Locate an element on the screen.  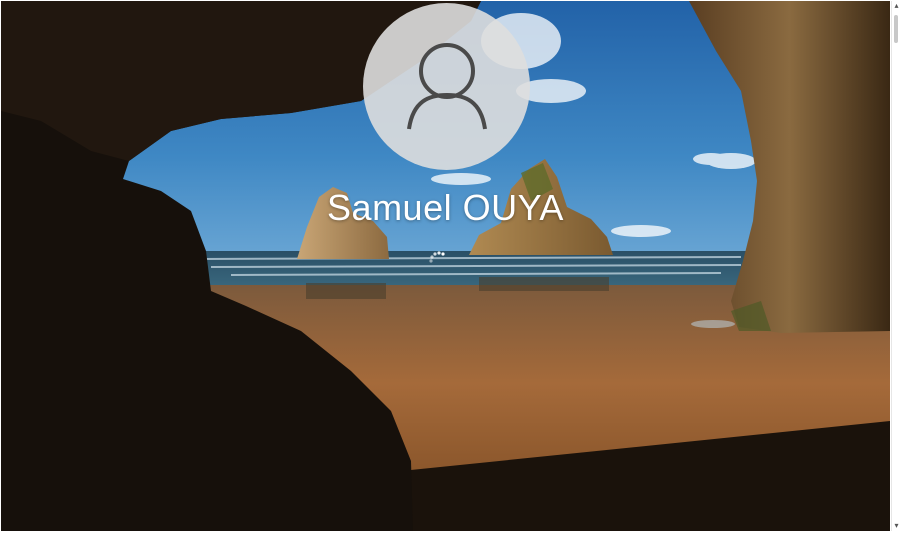
vertical-scrollbar: ▴ ▾ is located at coordinates (896, 266).